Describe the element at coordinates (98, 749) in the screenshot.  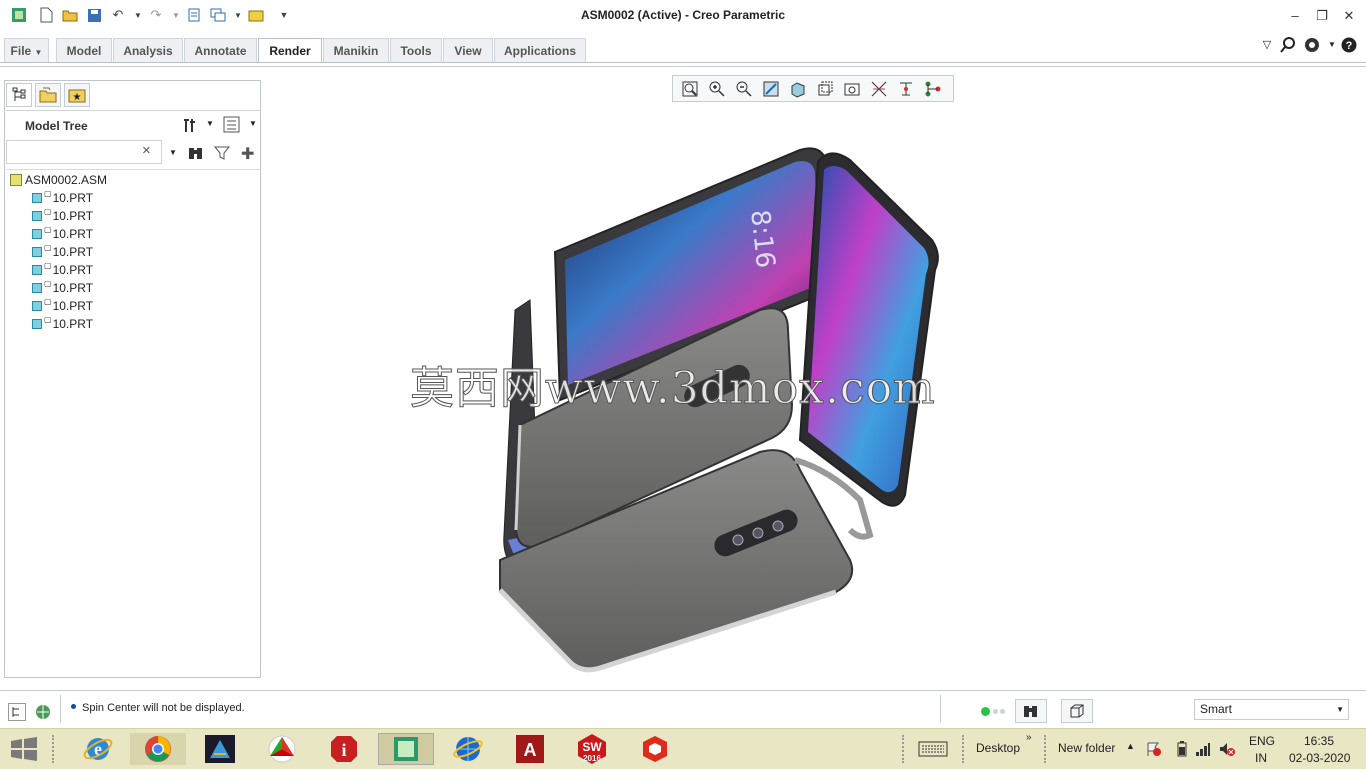
I see `internet-explorer-icon: e` at that location.